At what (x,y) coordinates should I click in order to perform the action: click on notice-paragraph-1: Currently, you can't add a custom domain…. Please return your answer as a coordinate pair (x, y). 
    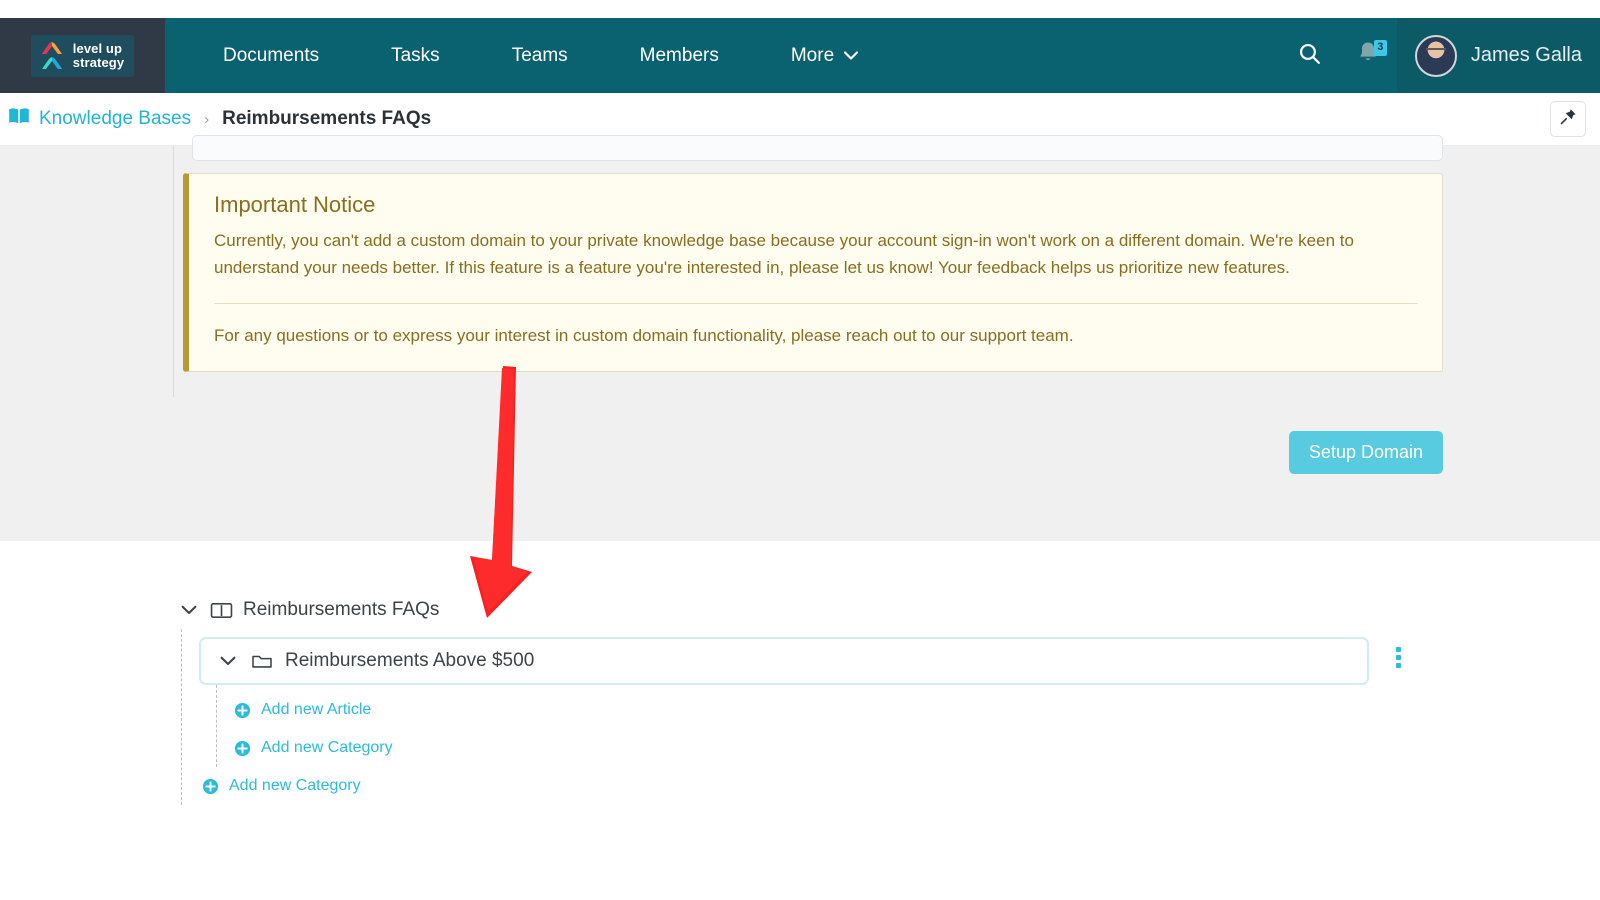
    Looking at the image, I should click on (784, 254).